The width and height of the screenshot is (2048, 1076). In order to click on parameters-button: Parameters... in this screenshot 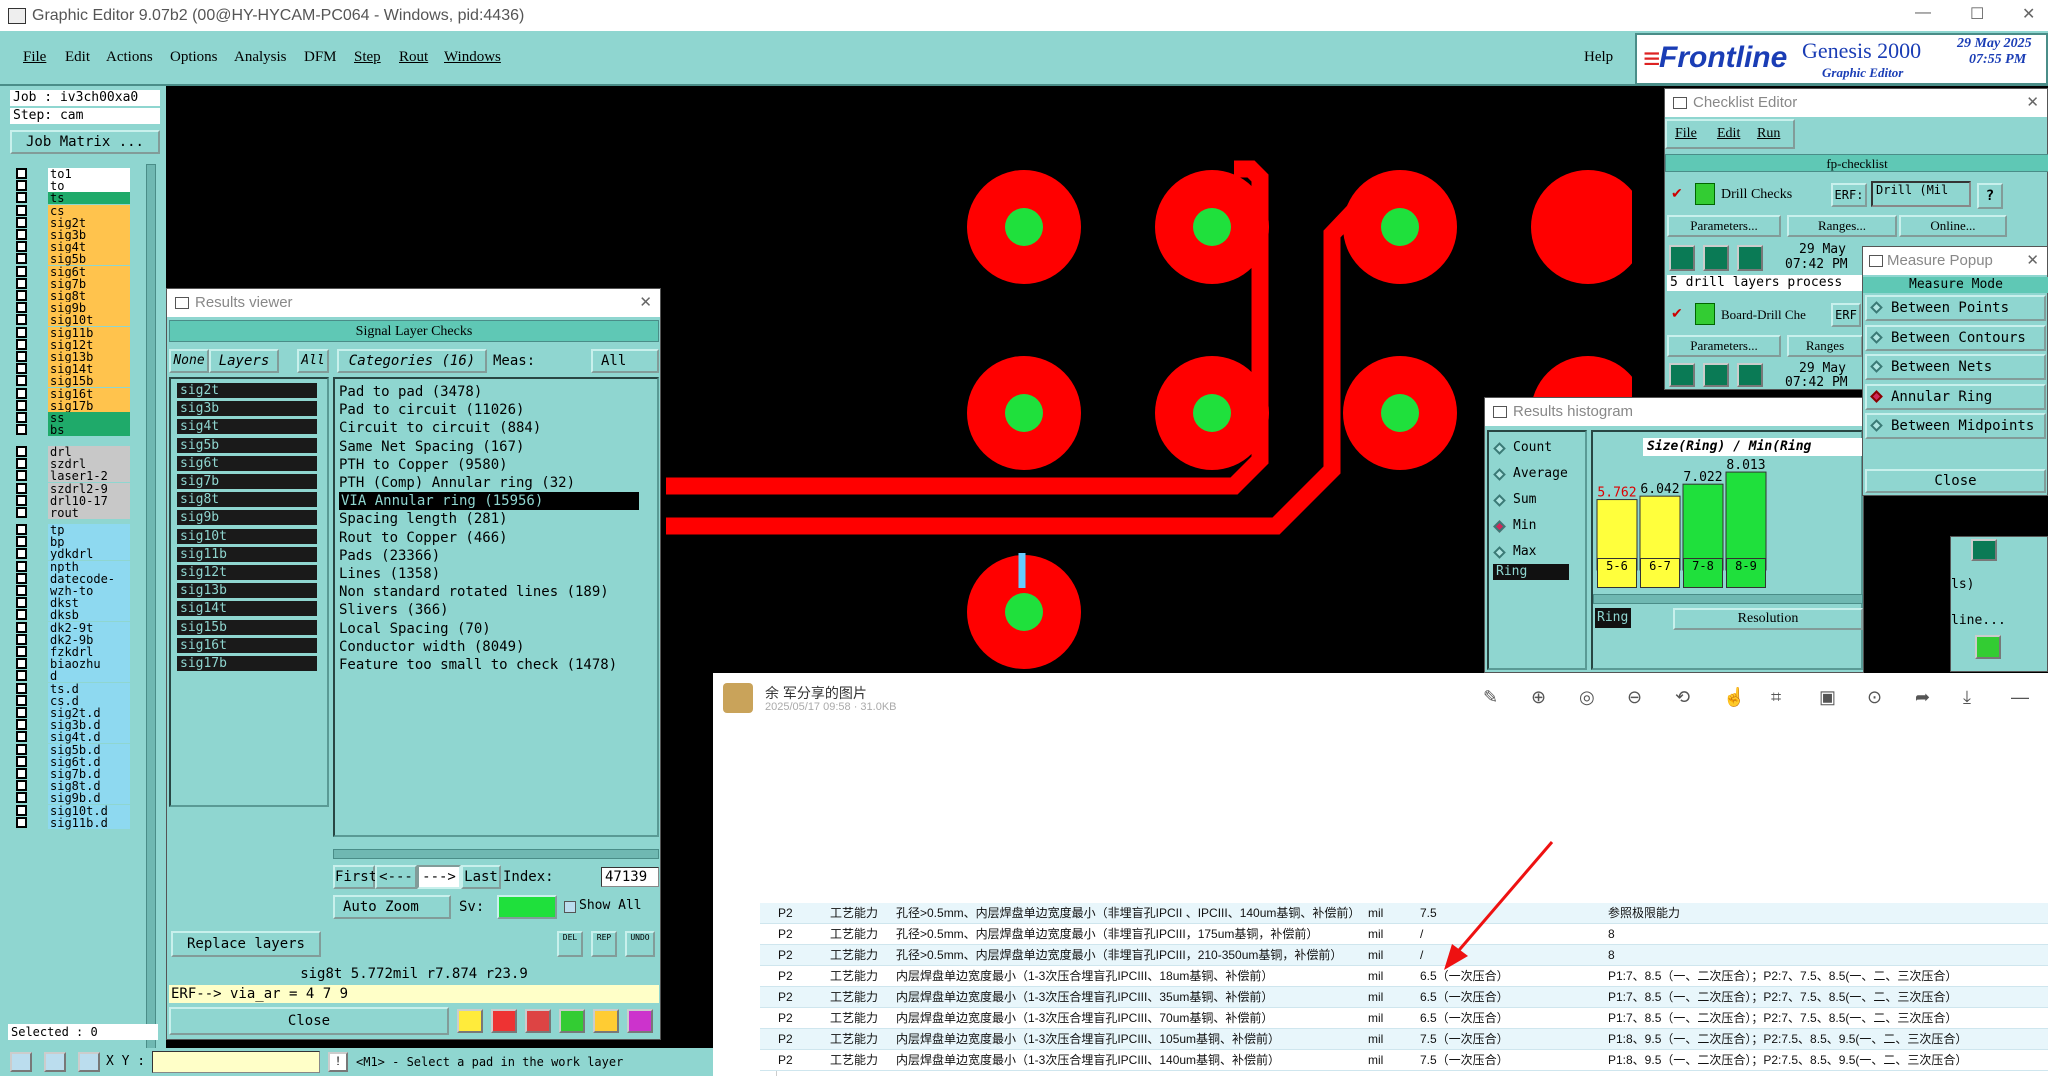, I will do `click(1724, 226)`.